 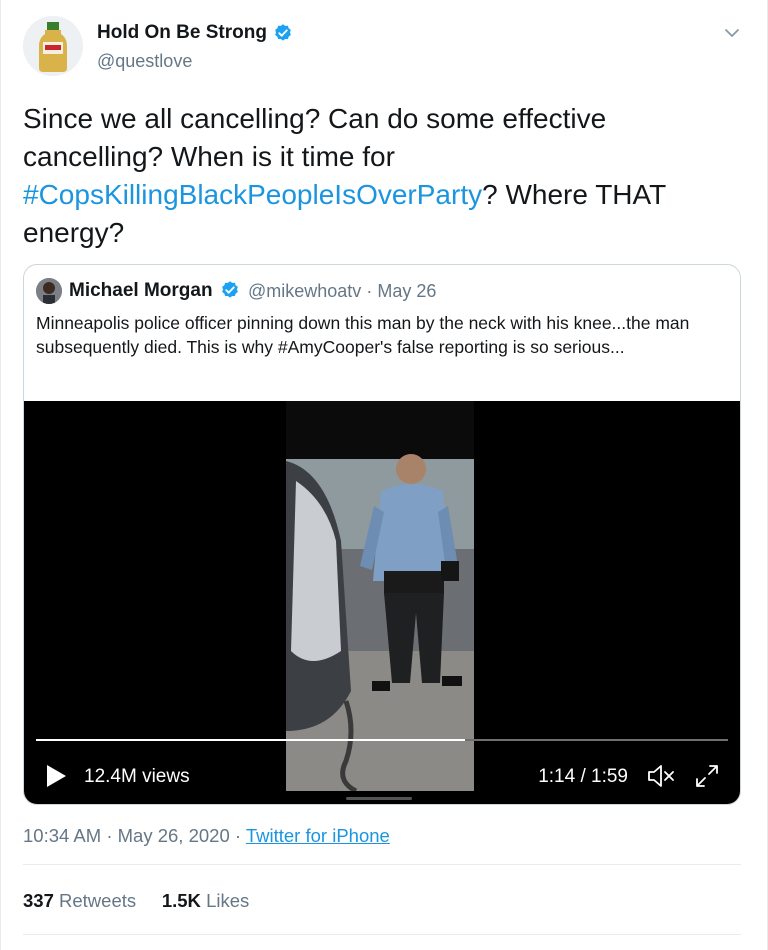 What do you see at coordinates (661, 776) in the screenshot?
I see `mute-icon` at bounding box center [661, 776].